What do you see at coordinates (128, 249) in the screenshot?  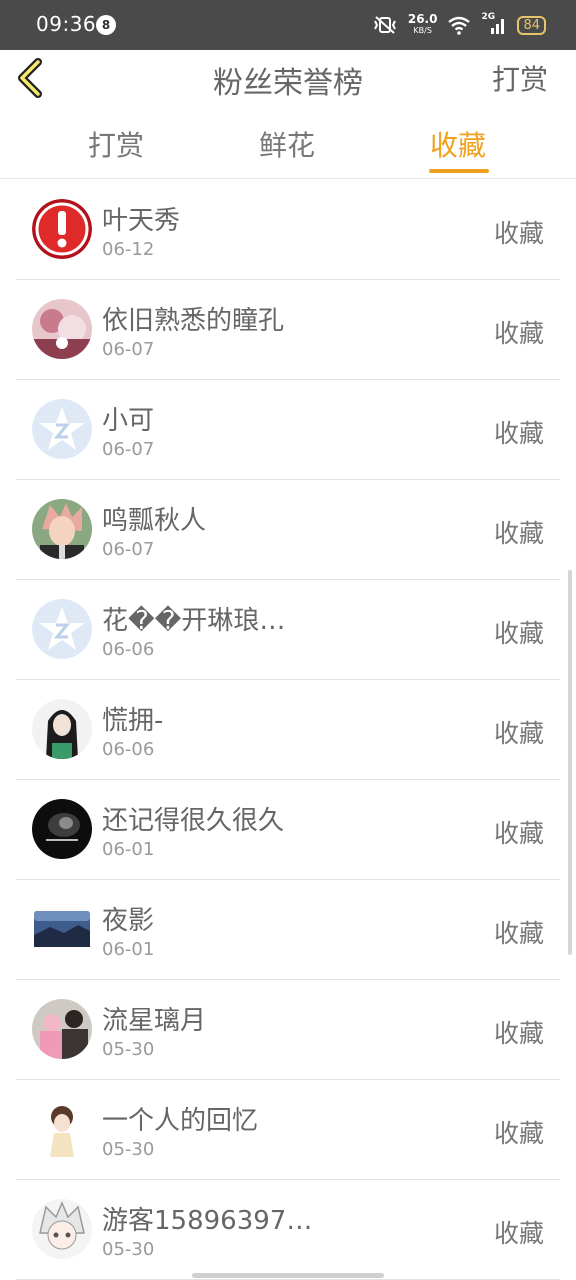 I see `row-date: 06-12` at bounding box center [128, 249].